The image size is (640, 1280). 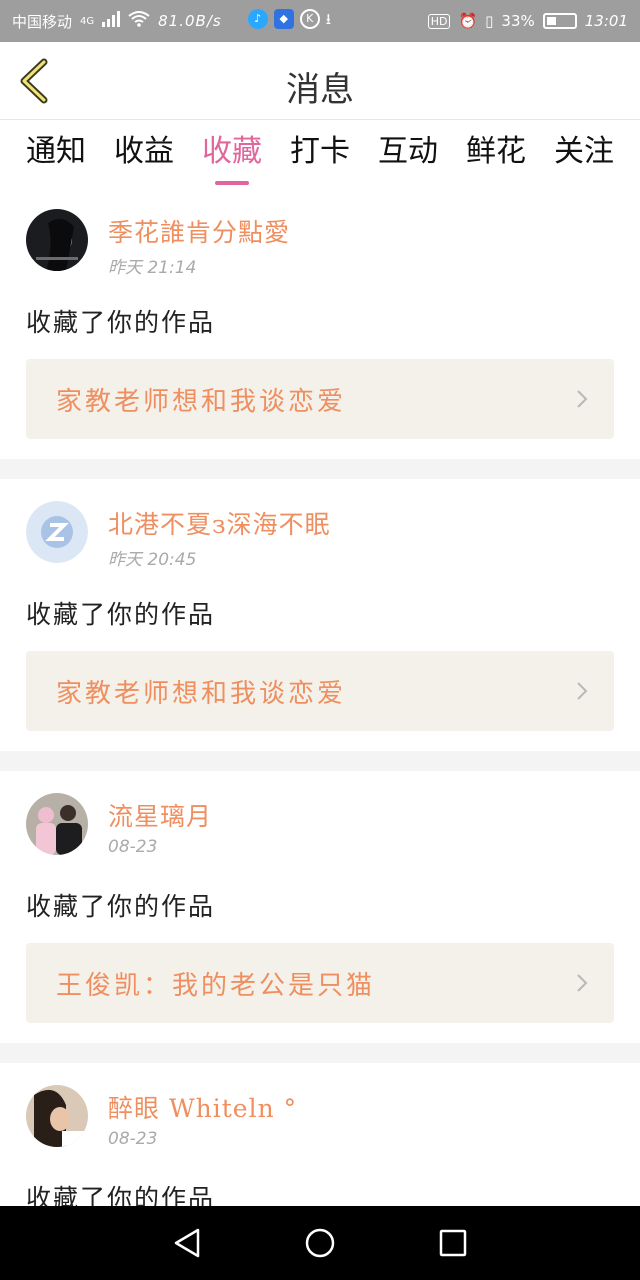 I want to click on alarm-icon: ⏰, so click(x=468, y=21).